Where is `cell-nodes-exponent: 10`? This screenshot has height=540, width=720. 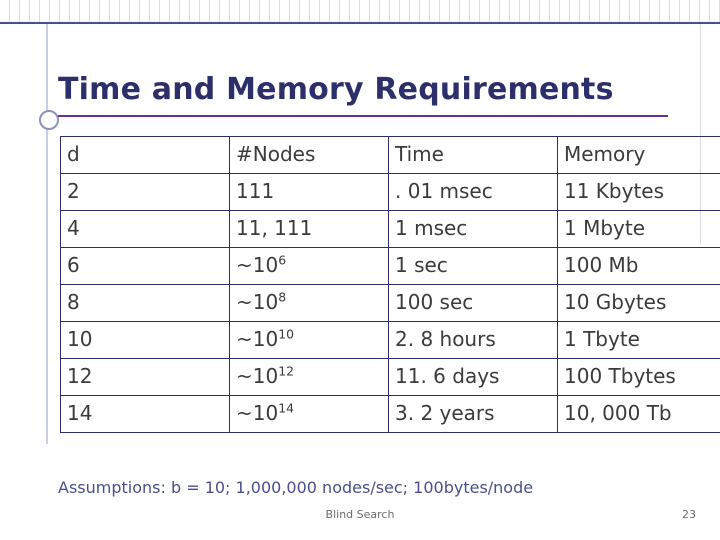
cell-nodes-exponent: 10 is located at coordinates (286, 333).